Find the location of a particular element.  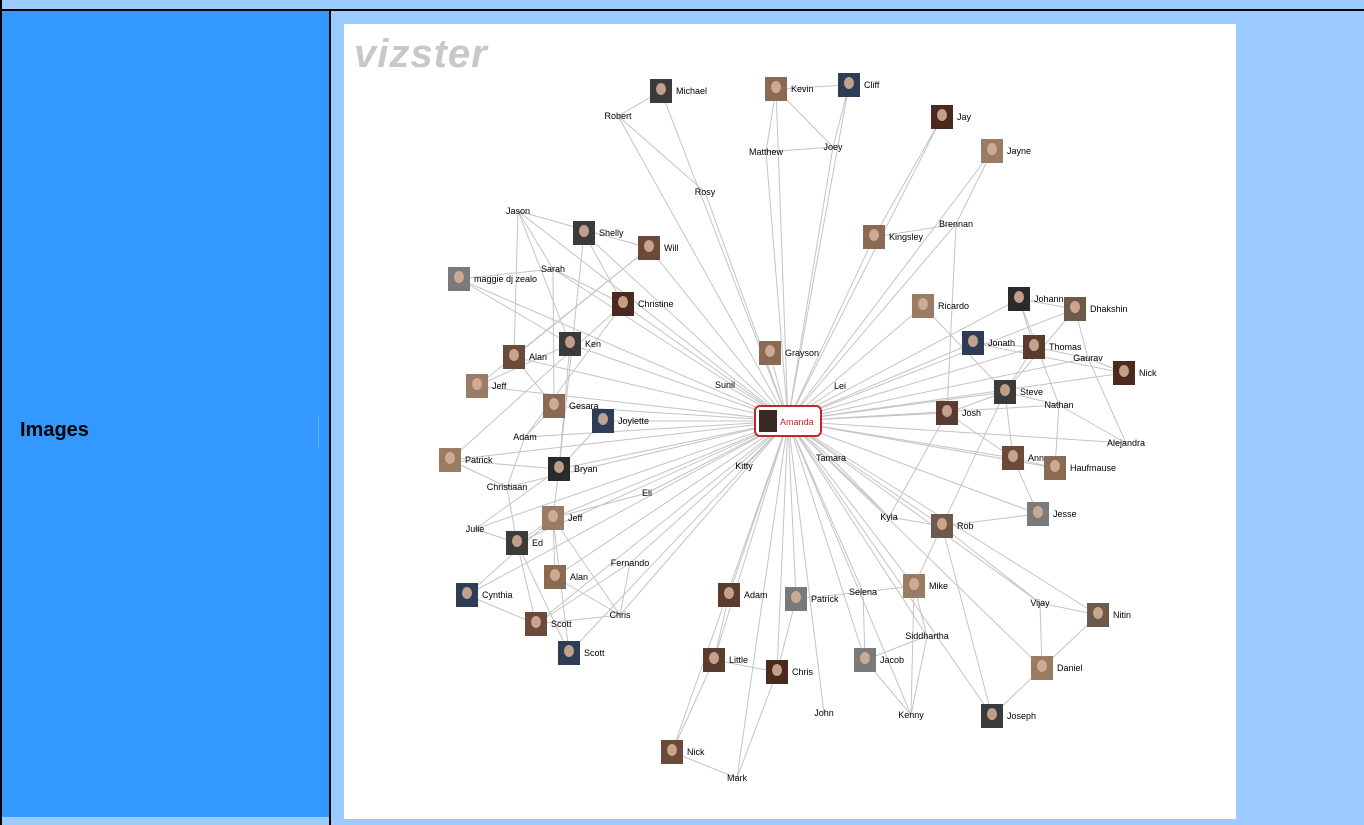

edge-amanda-will is located at coordinates (718, 334).